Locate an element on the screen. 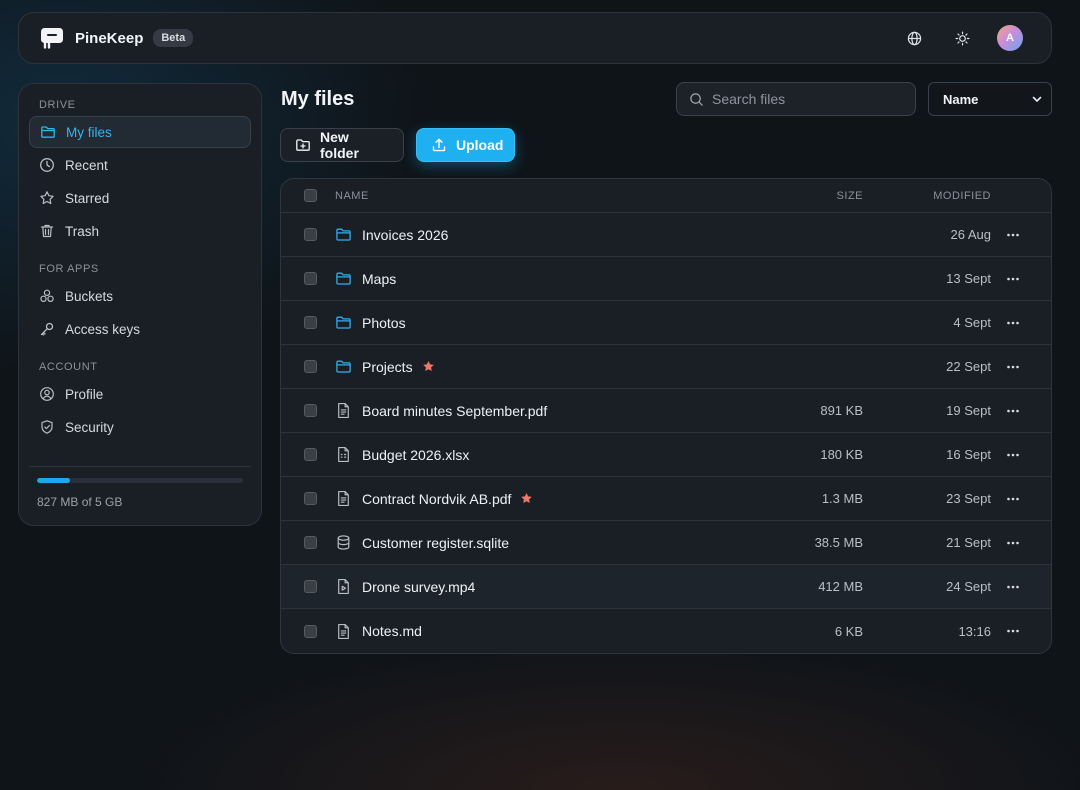 This screenshot has width=1080, height=790. search-input: Search files is located at coordinates (796, 99).